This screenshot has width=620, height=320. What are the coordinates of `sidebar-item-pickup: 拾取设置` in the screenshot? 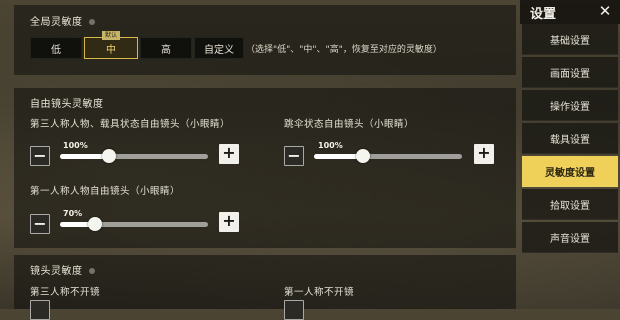 It's located at (570, 204).